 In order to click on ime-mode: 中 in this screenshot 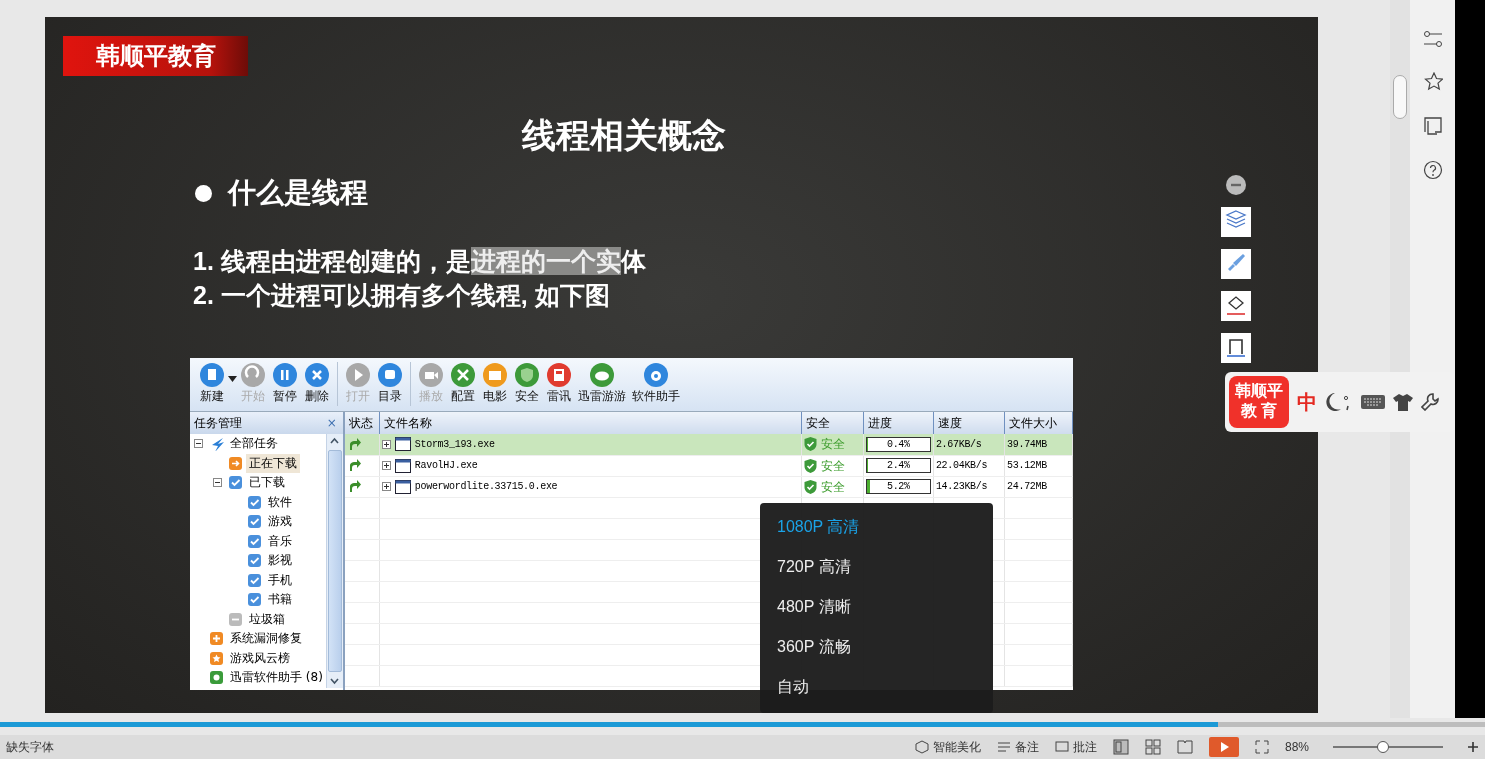, I will do `click(1307, 402)`.